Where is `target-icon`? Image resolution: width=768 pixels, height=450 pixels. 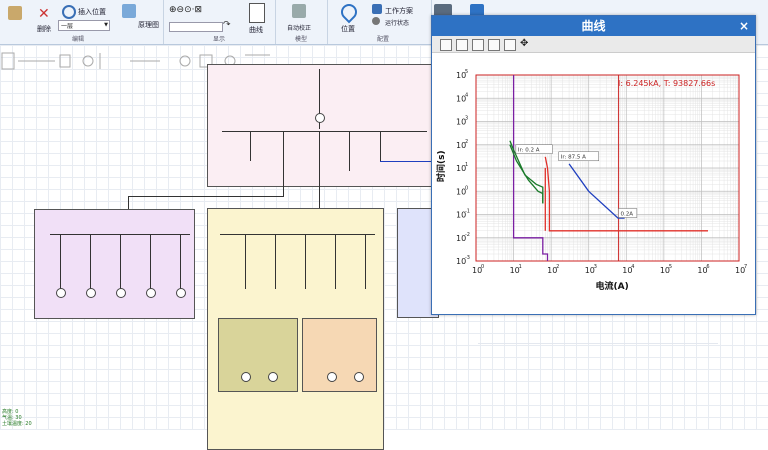 target-icon is located at coordinates (69, 12).